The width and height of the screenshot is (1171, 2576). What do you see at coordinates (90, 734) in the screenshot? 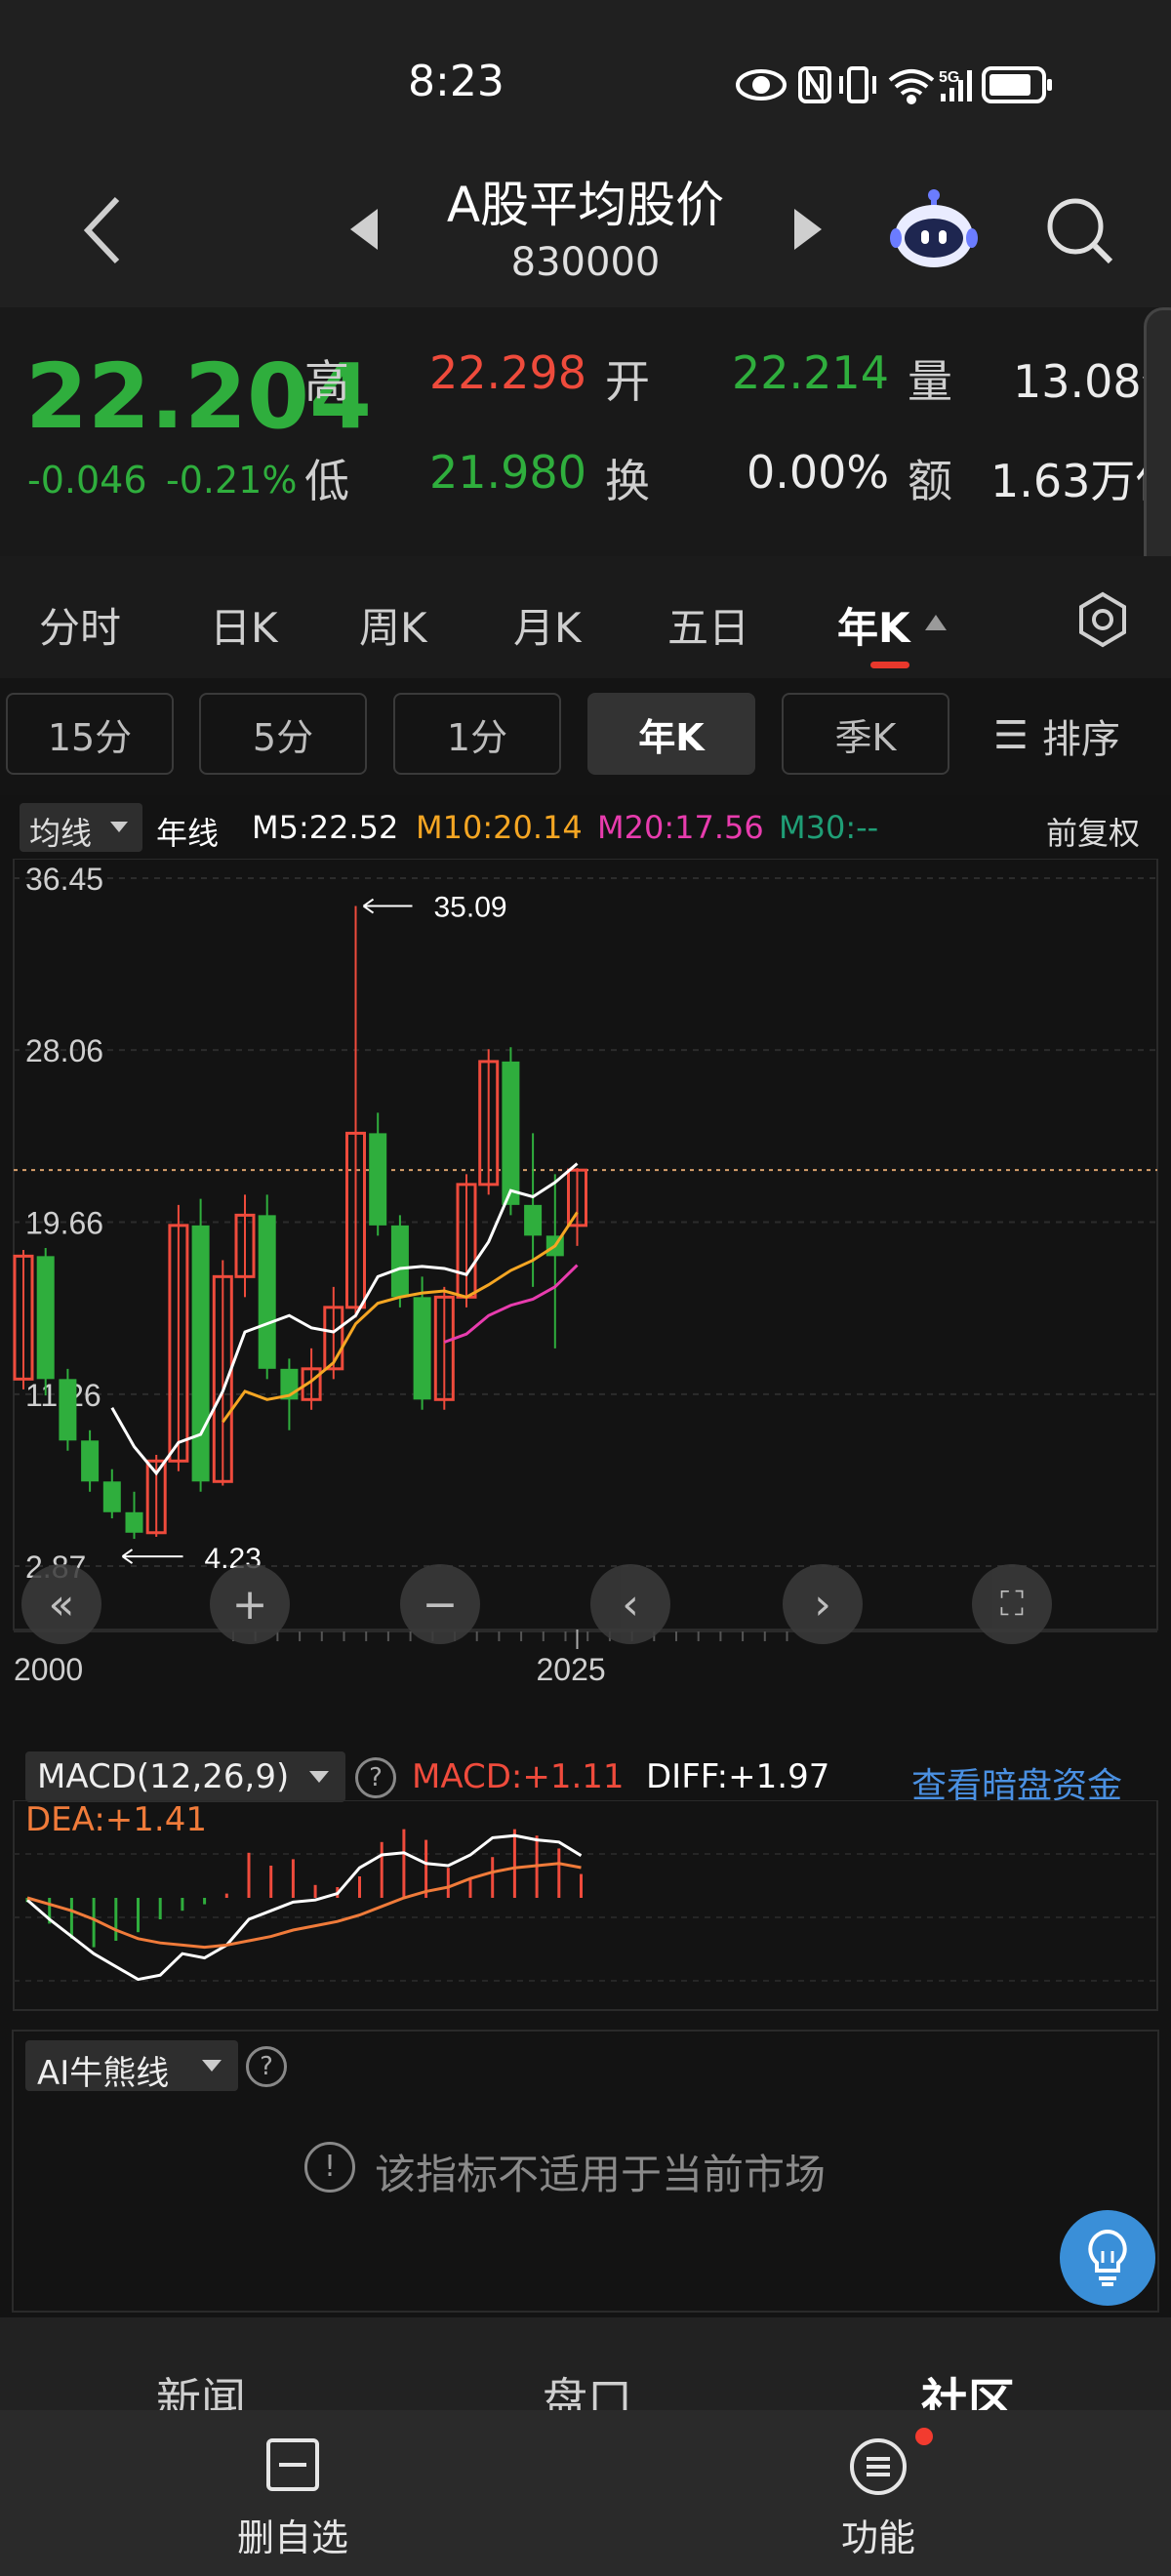
I see `subtab-15min: 15分` at bounding box center [90, 734].